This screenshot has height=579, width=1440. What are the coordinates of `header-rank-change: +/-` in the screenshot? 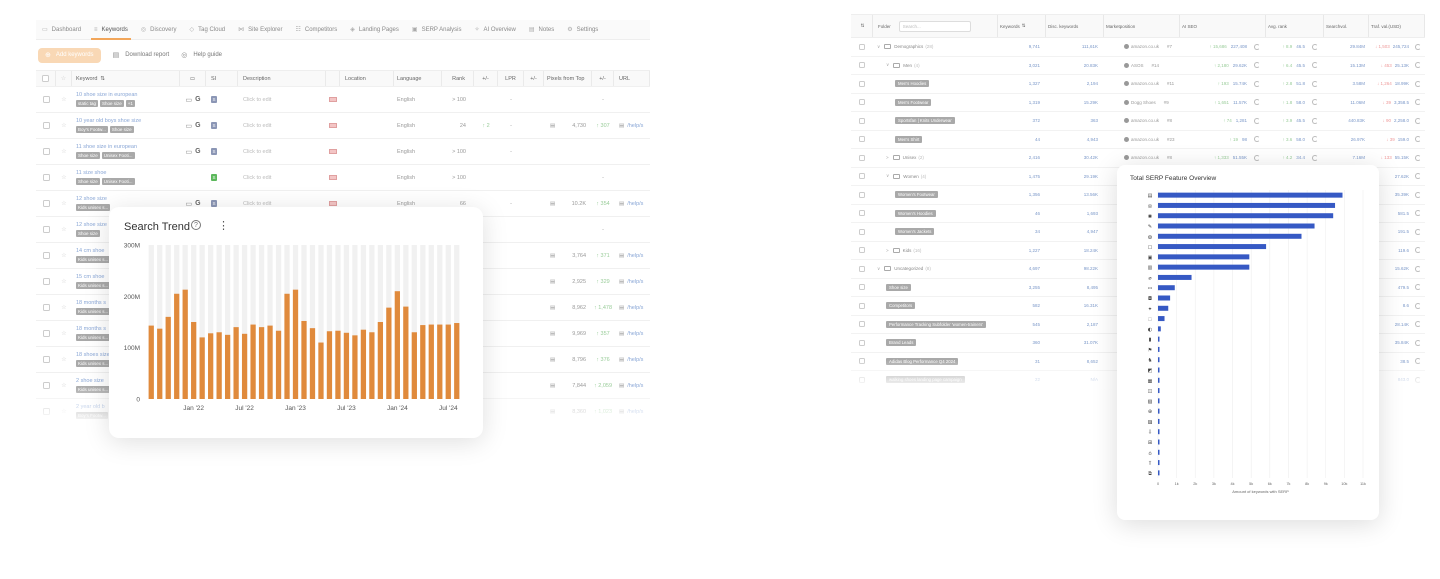 It's located at (486, 78).